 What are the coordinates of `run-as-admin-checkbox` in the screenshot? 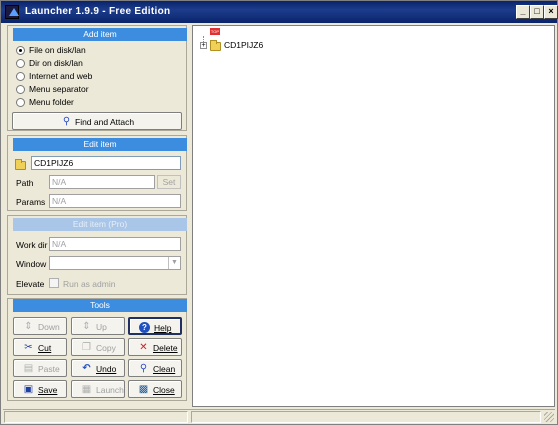 It's located at (54, 283).